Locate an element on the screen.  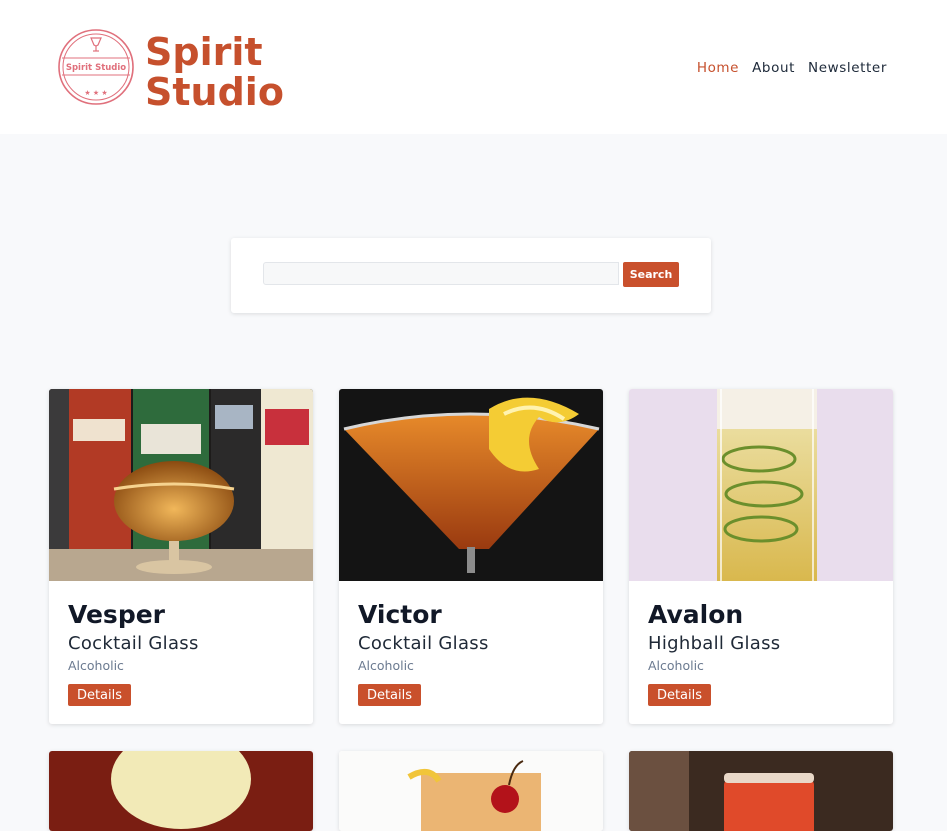
brand-line-1: Spirit is located at coordinates (204, 52).